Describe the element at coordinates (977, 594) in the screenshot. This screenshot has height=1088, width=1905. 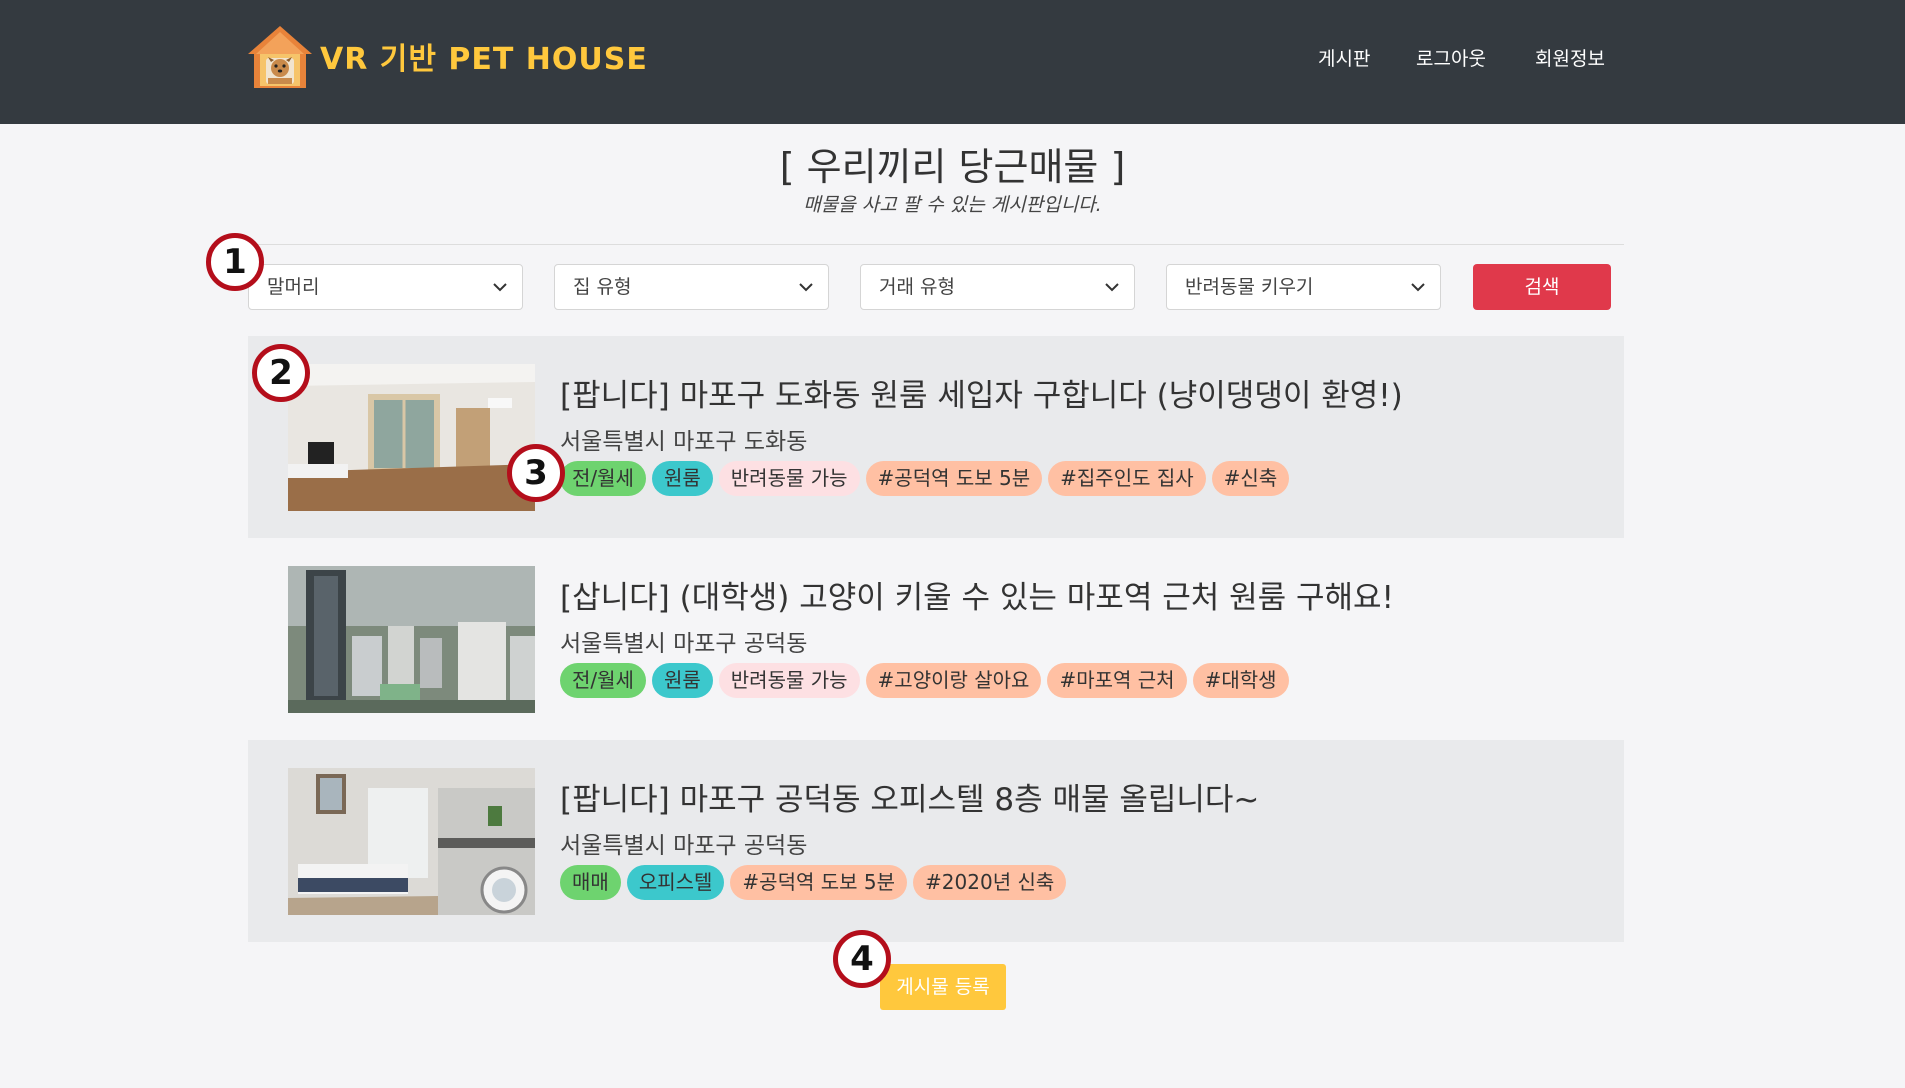
I see `listing-title: [삽니다] (대학생) 고양이 키울 수 있는 마포역 근처 원룸 구해요!` at that location.